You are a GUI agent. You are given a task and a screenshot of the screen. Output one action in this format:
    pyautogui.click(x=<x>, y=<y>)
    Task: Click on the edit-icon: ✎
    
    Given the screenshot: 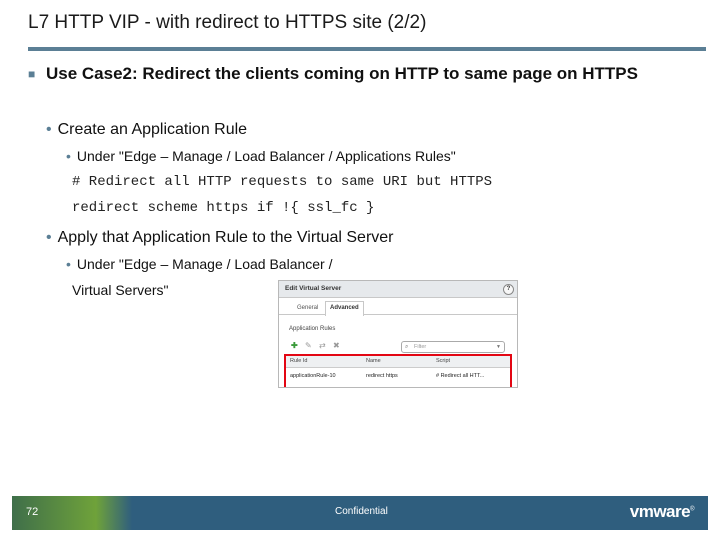 What is the action you would take?
    pyautogui.click(x=308, y=346)
    